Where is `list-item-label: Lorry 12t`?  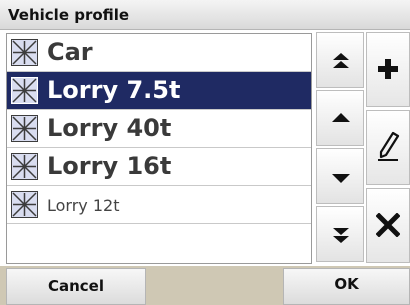 list-item-label: Lorry 12t is located at coordinates (83, 205).